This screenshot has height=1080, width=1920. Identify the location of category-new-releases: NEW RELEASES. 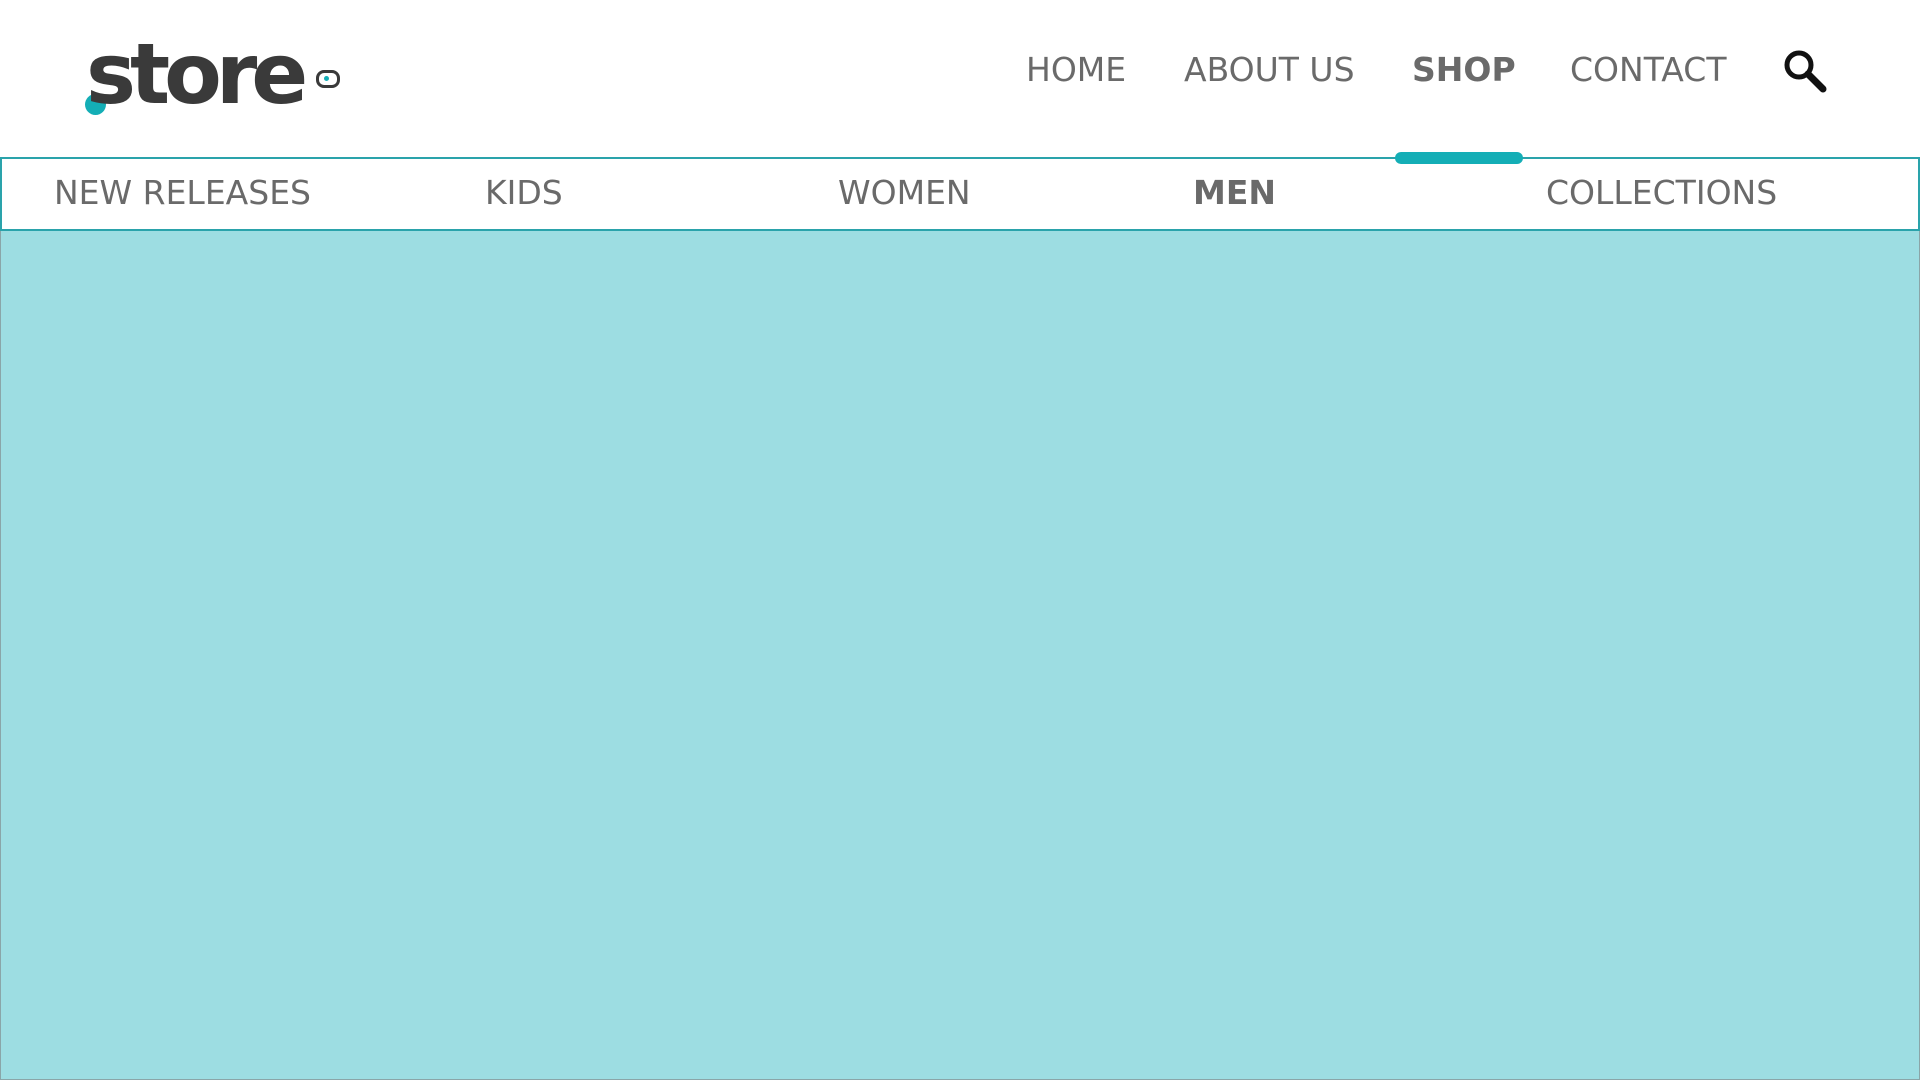
(182, 193).